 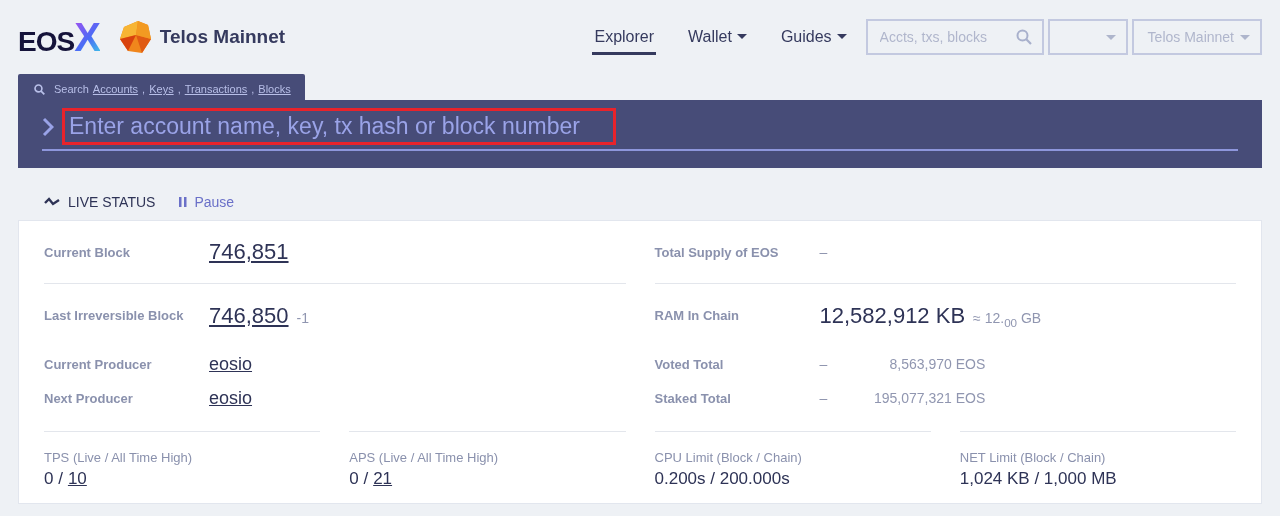 I want to click on search-field: Accts, txs, blocks, so click(x=954, y=37).